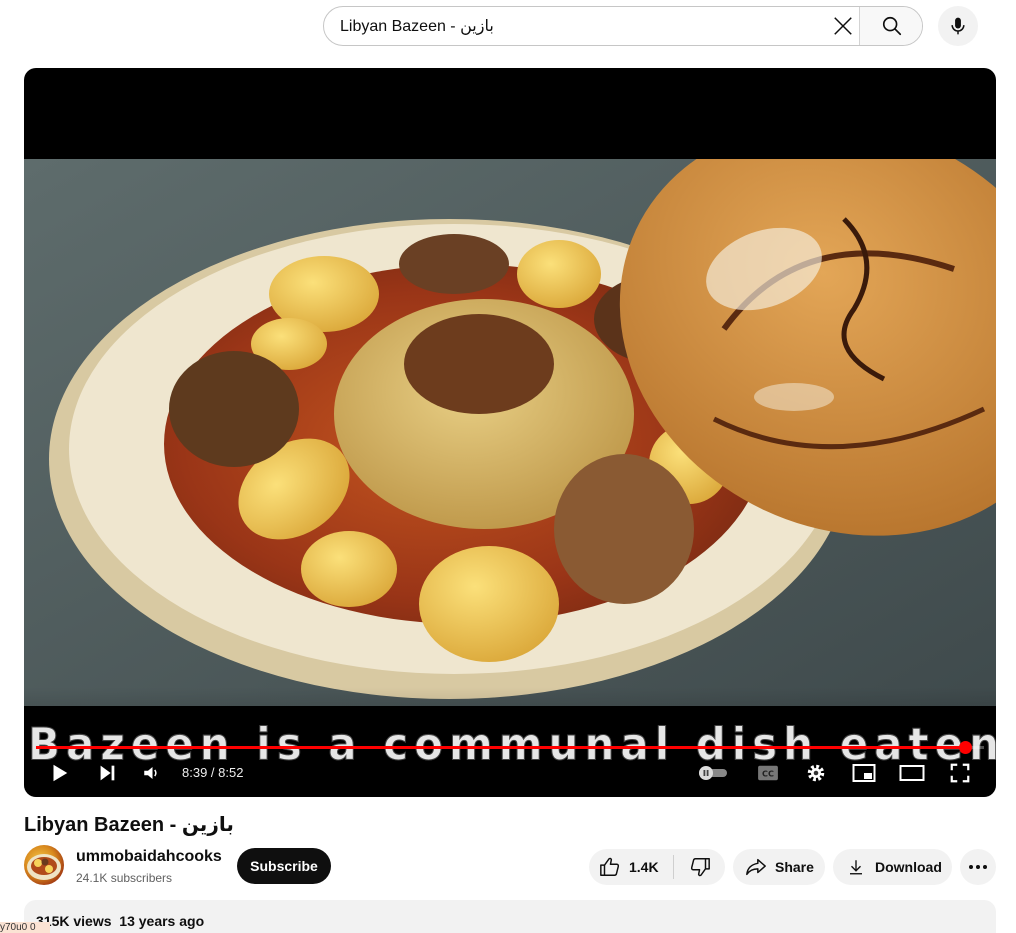 Image resolution: width=1016 pixels, height=933 pixels. Describe the element at coordinates (756, 867) in the screenshot. I see `share-icon` at that location.